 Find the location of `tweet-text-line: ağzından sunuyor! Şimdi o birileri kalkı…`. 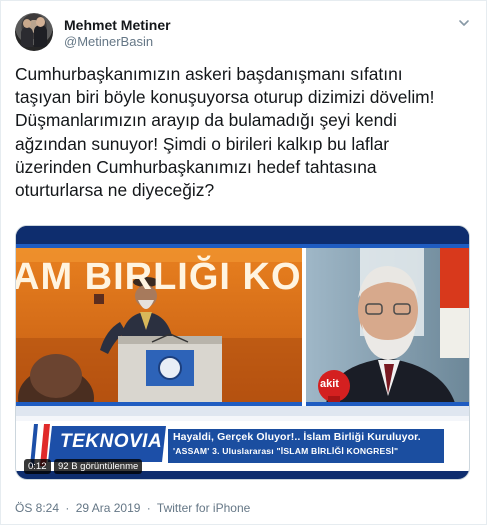

tweet-text-line: ağzından sunuyor! Şimdi o birileri kalkı… is located at coordinates (202, 143).